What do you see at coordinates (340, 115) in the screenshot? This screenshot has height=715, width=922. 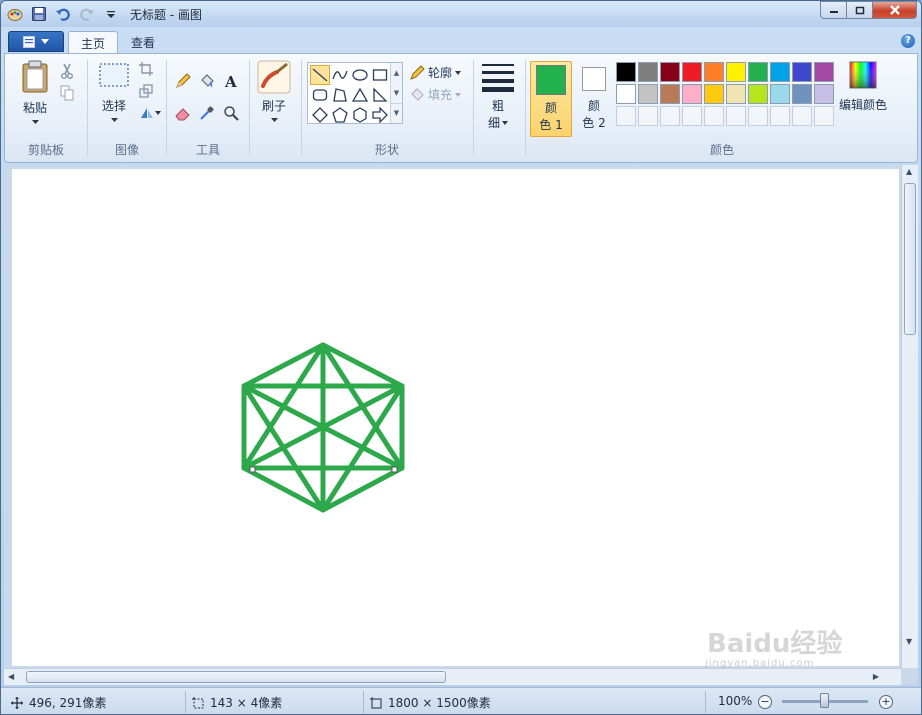 I see `pentagon-shape-icon` at bounding box center [340, 115].